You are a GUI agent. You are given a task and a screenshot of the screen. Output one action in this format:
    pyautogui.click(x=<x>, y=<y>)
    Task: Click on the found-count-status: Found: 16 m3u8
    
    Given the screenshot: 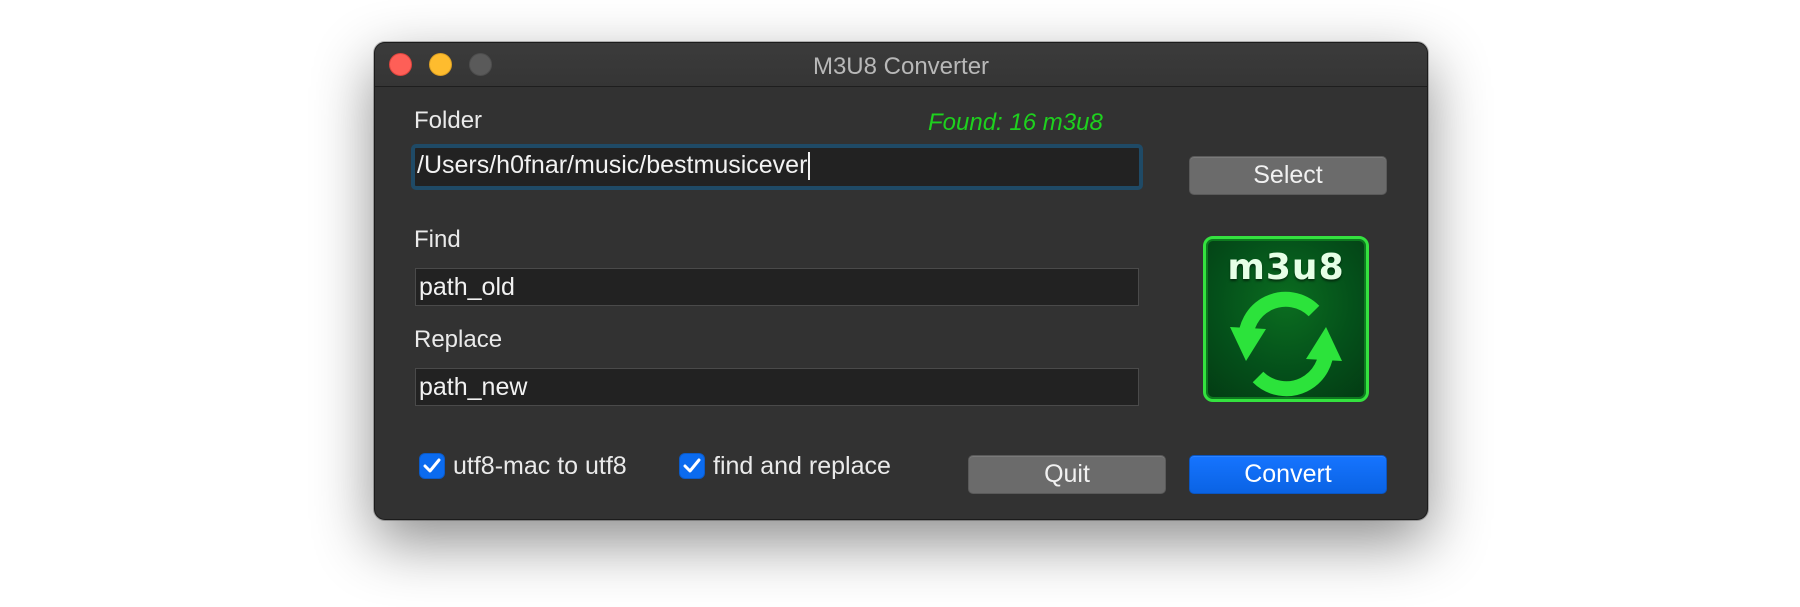 What is the action you would take?
    pyautogui.click(x=1015, y=122)
    